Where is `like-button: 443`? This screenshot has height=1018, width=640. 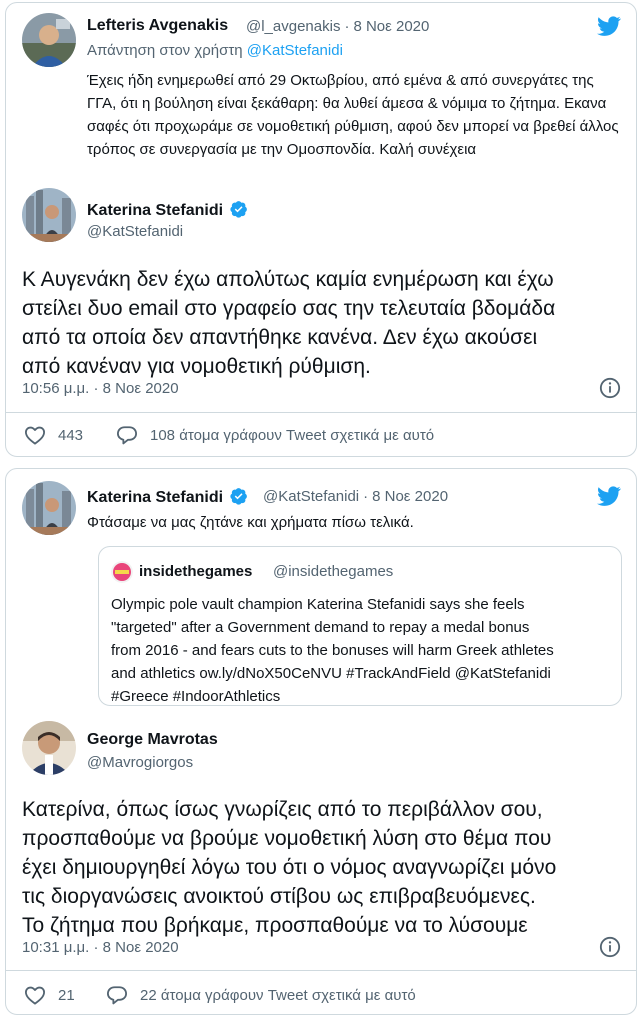 like-button: 443 is located at coordinates (53, 435).